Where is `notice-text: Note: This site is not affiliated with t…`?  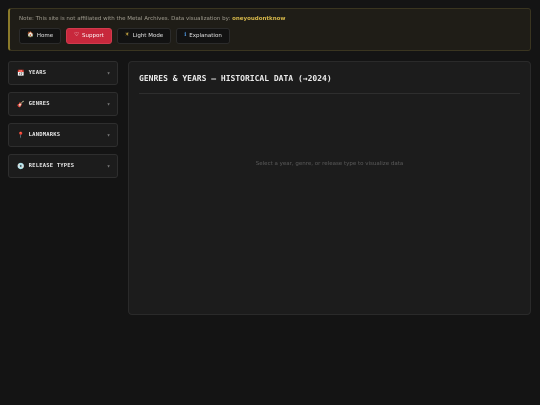
notice-text: Note: This site is not affiliated with t… is located at coordinates (152, 19).